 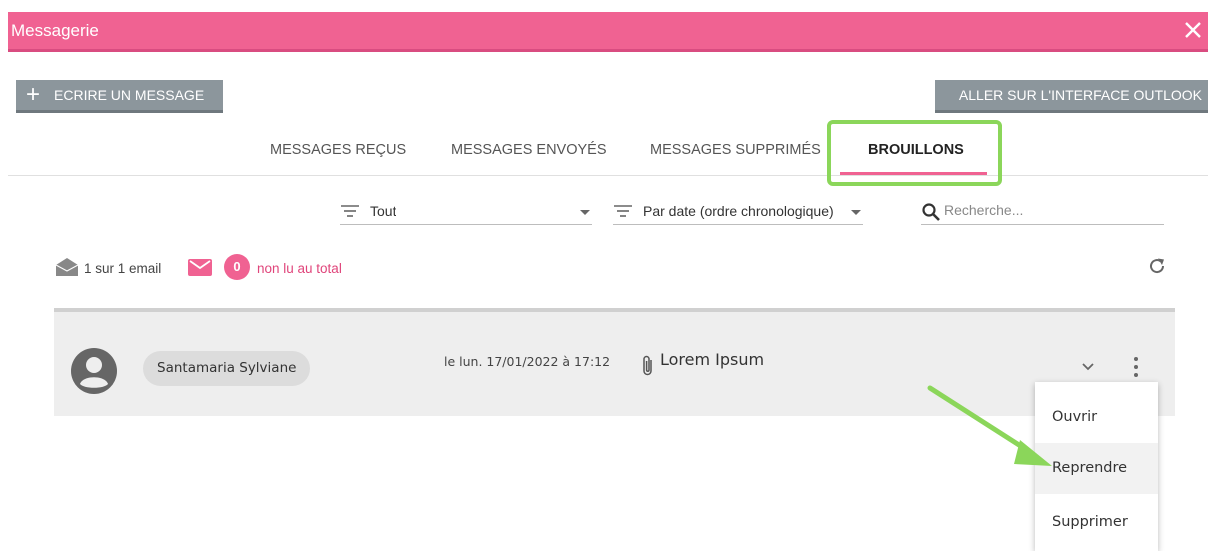 I want to click on unread-text: non lu au total, so click(x=299, y=268).